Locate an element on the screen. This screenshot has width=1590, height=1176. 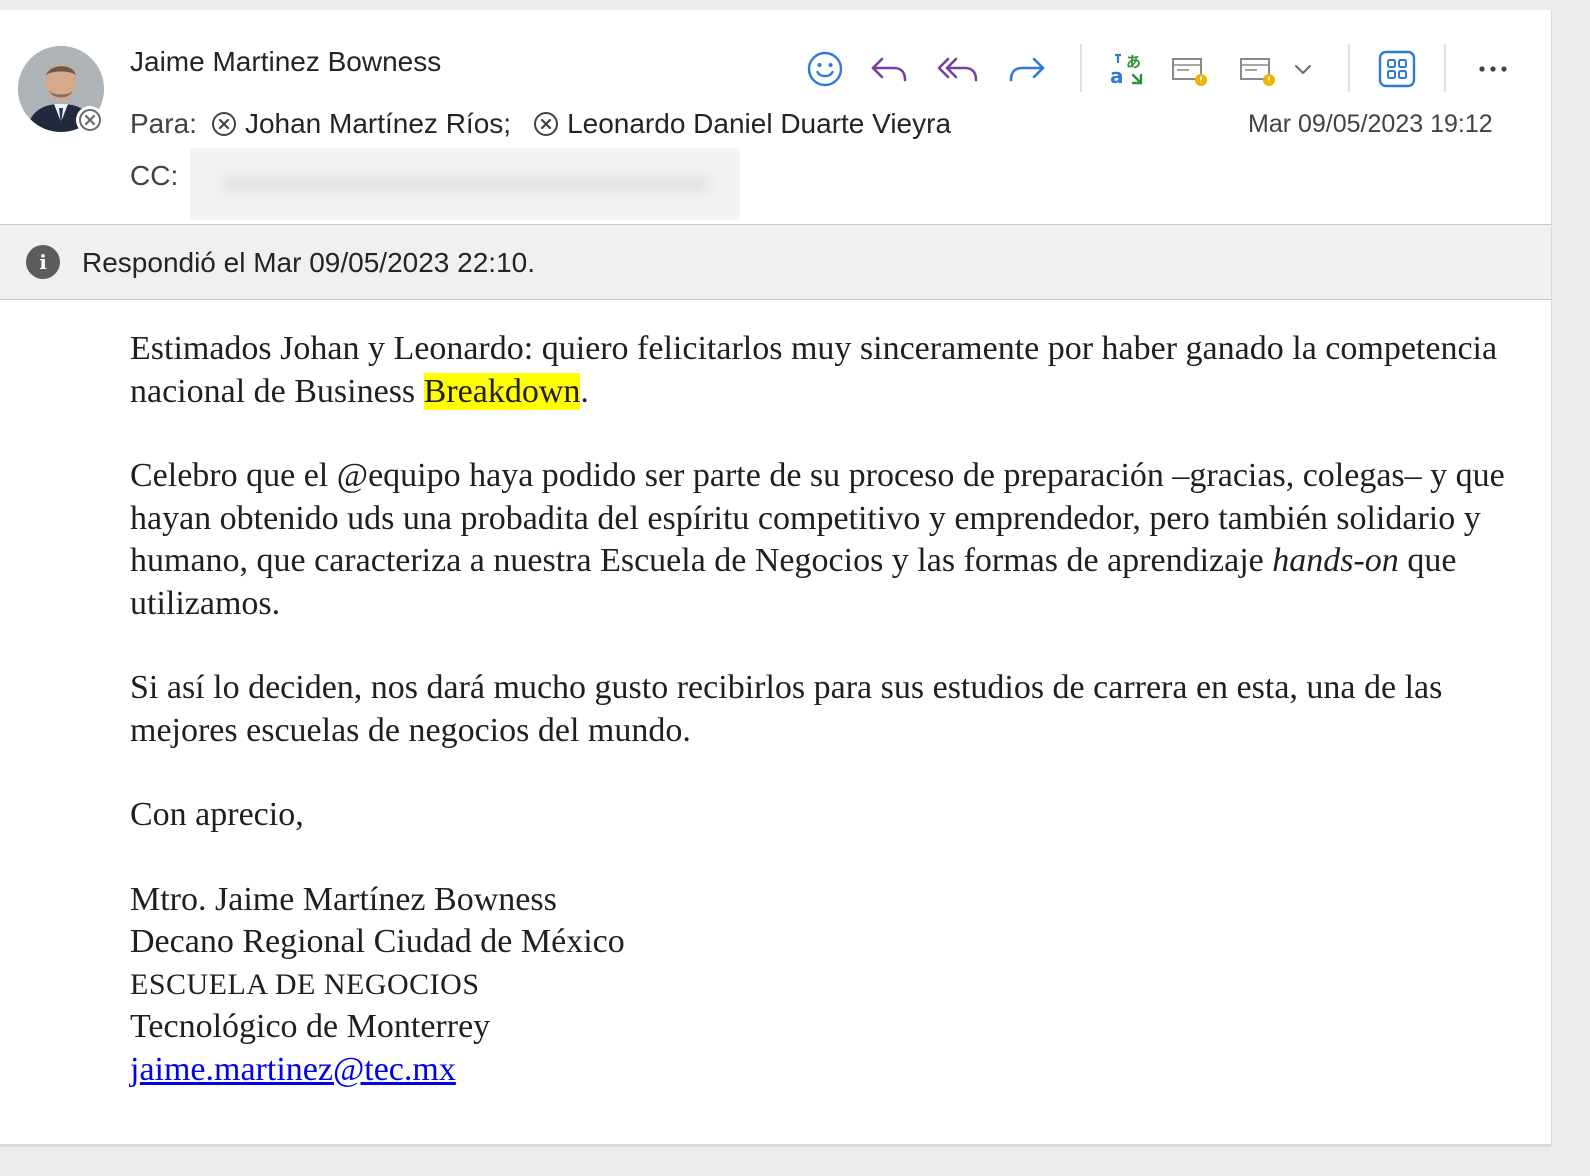
signature-email-link: jaime.martinez@tec.mx is located at coordinates (293, 1069).